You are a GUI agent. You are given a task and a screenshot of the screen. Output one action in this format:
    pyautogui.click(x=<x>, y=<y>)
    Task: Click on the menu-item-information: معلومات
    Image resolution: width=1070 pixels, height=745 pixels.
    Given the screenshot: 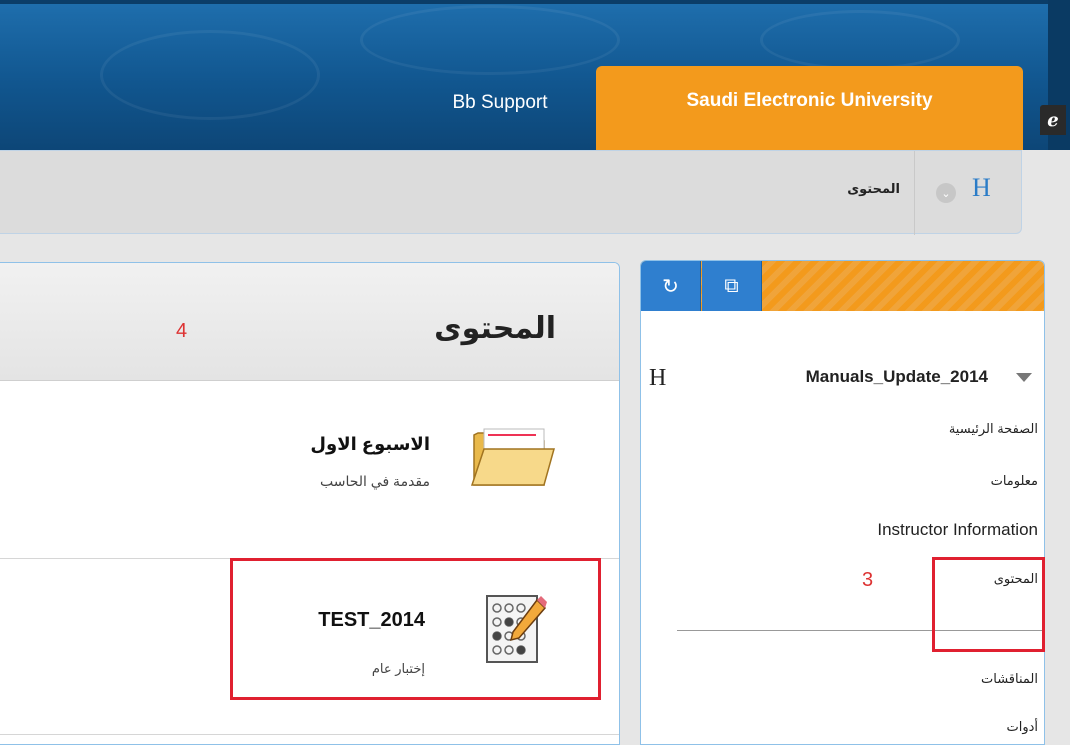 What is the action you would take?
    pyautogui.click(x=1014, y=481)
    